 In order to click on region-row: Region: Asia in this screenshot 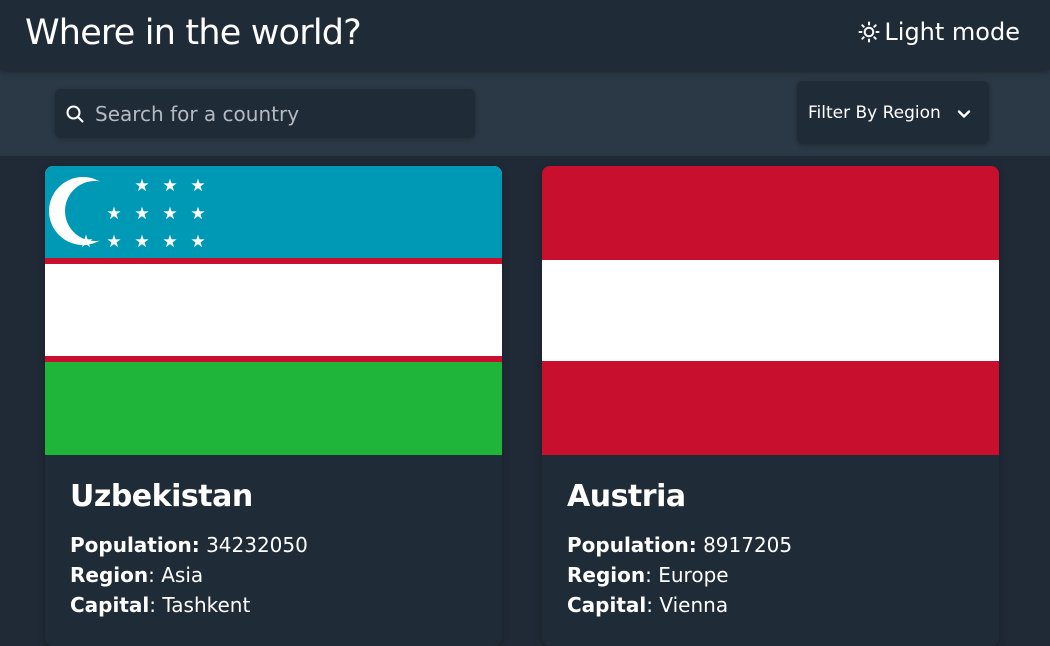, I will do `click(137, 575)`.